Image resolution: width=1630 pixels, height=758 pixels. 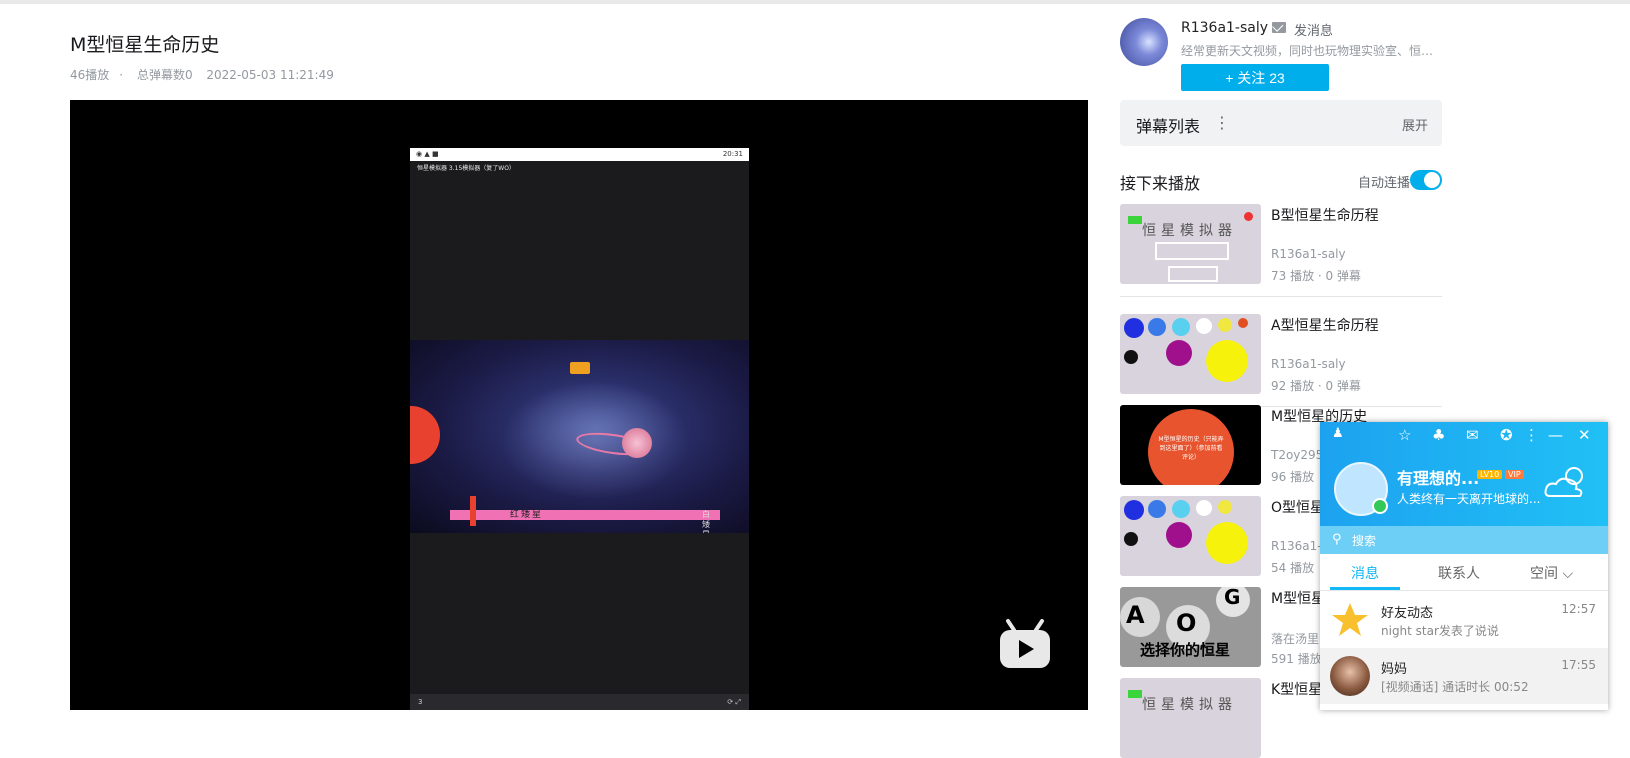 What do you see at coordinates (90, 75) in the screenshot?
I see `view-count: 46播放` at bounding box center [90, 75].